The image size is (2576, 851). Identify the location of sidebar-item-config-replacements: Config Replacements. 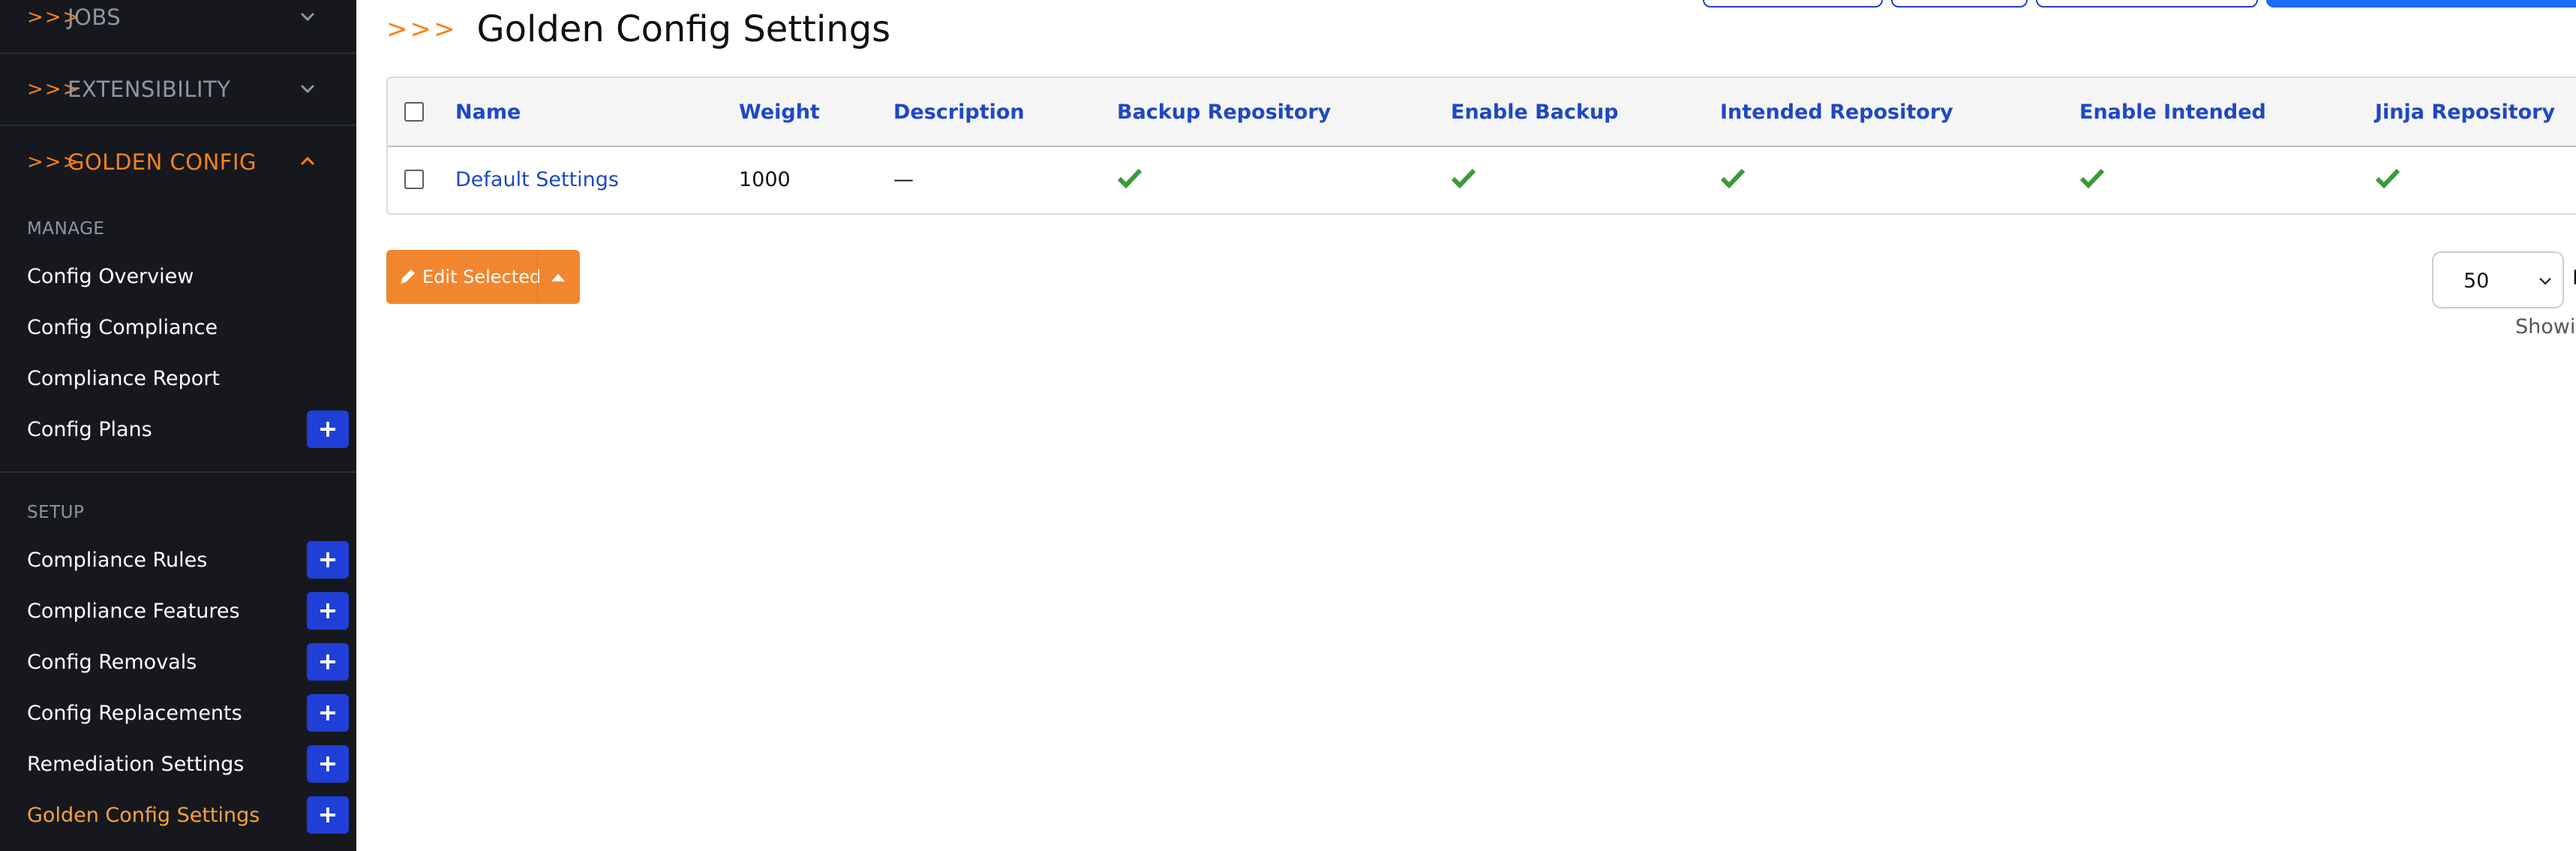
(178, 712).